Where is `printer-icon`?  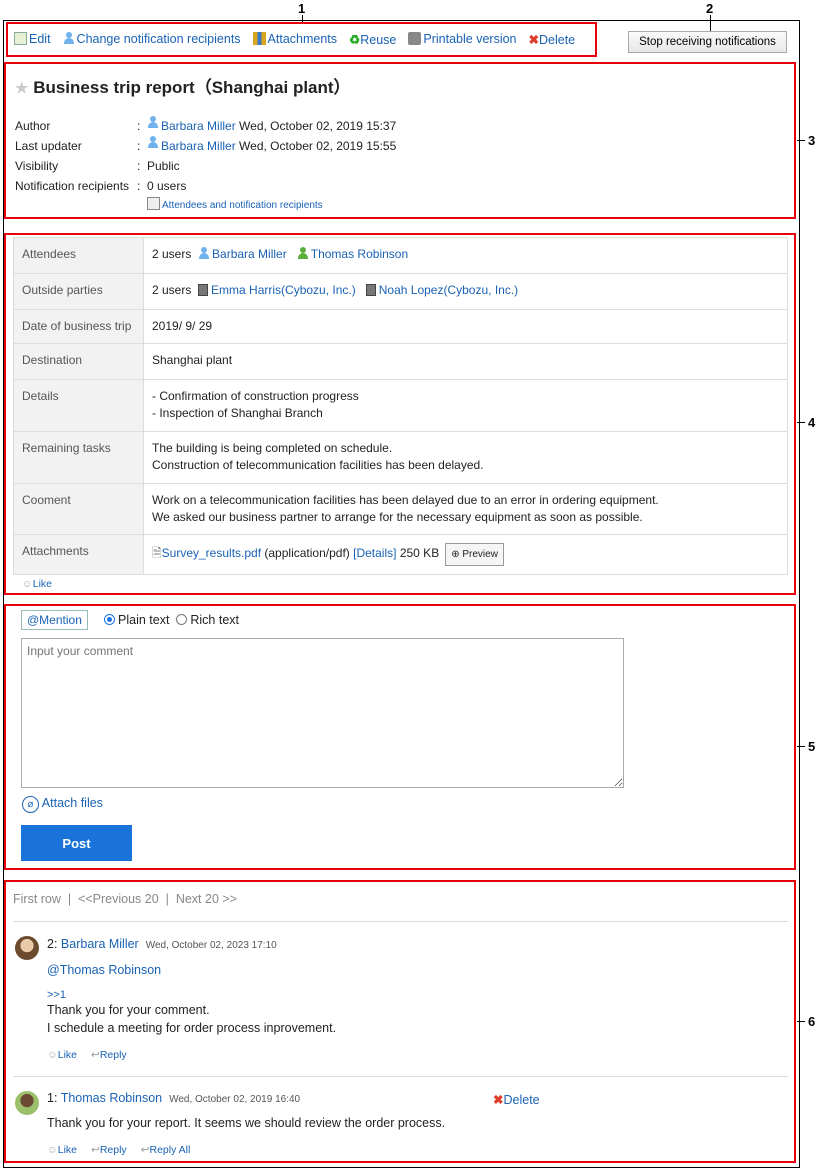 printer-icon is located at coordinates (415, 38).